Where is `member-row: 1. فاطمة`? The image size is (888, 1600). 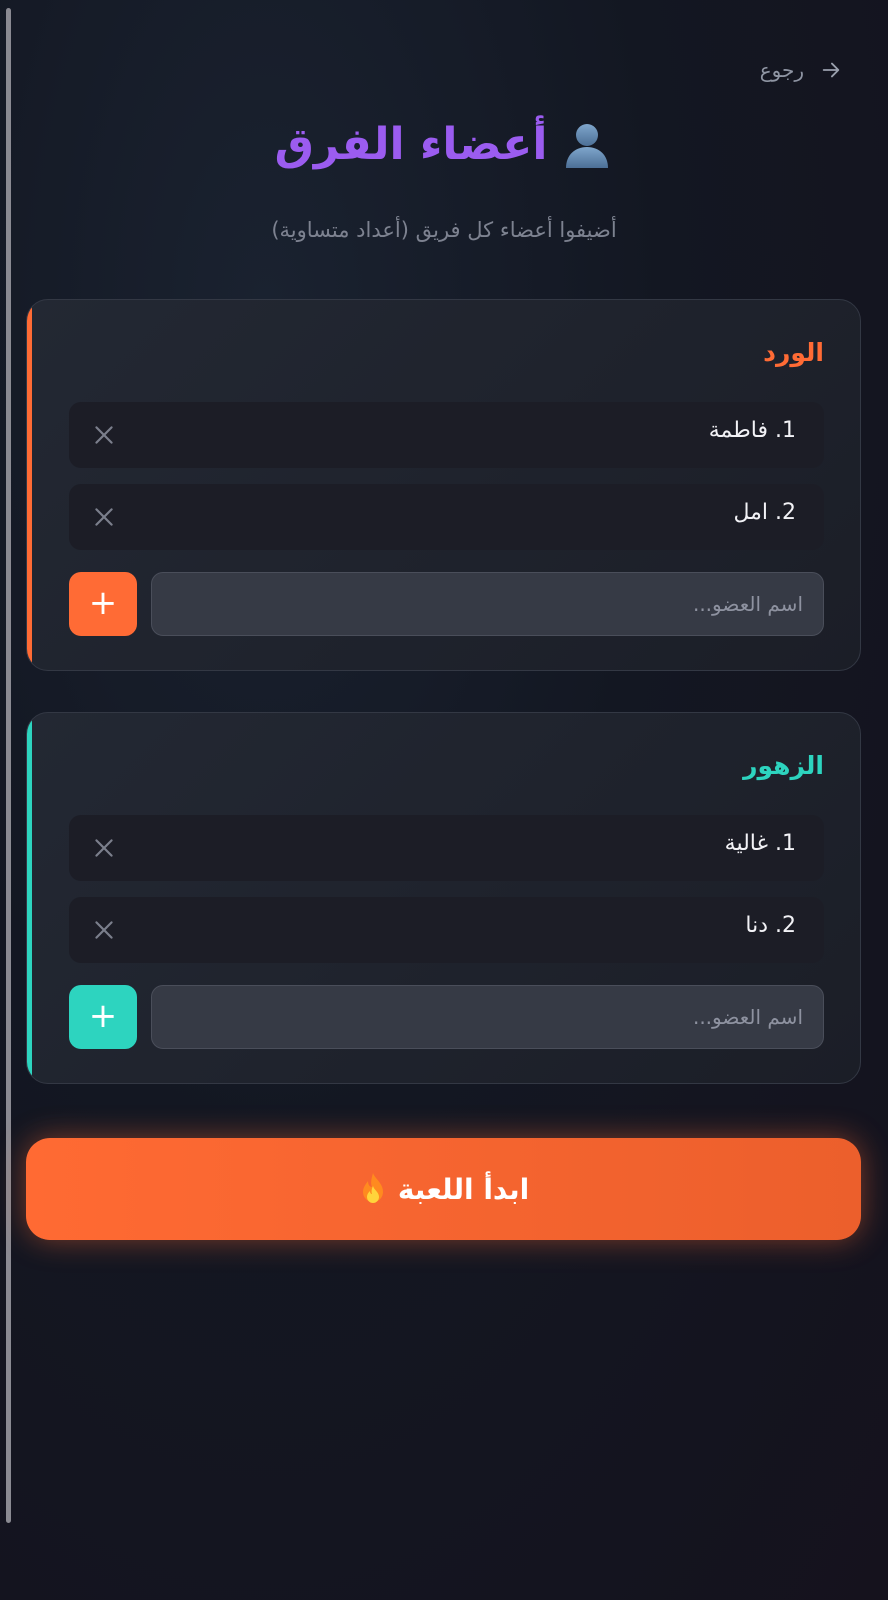
member-row: 1. فاطمة is located at coordinates (446, 435).